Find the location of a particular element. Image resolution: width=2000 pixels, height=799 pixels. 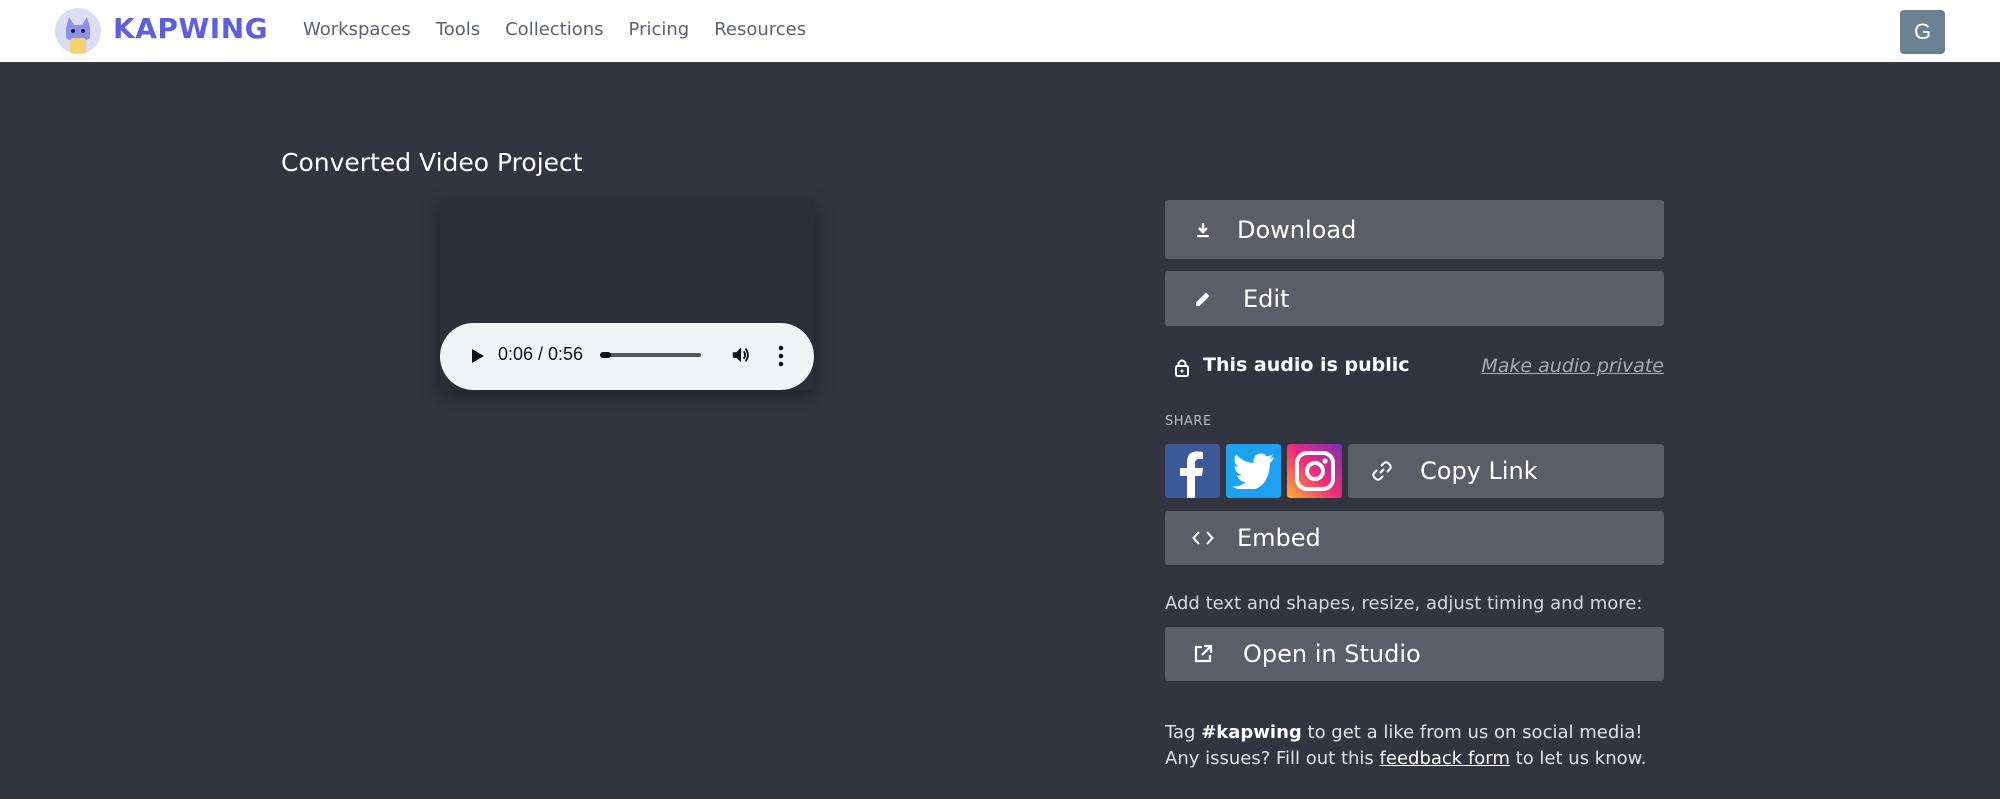

privacy-status: This audio is public is located at coordinates (1306, 365).